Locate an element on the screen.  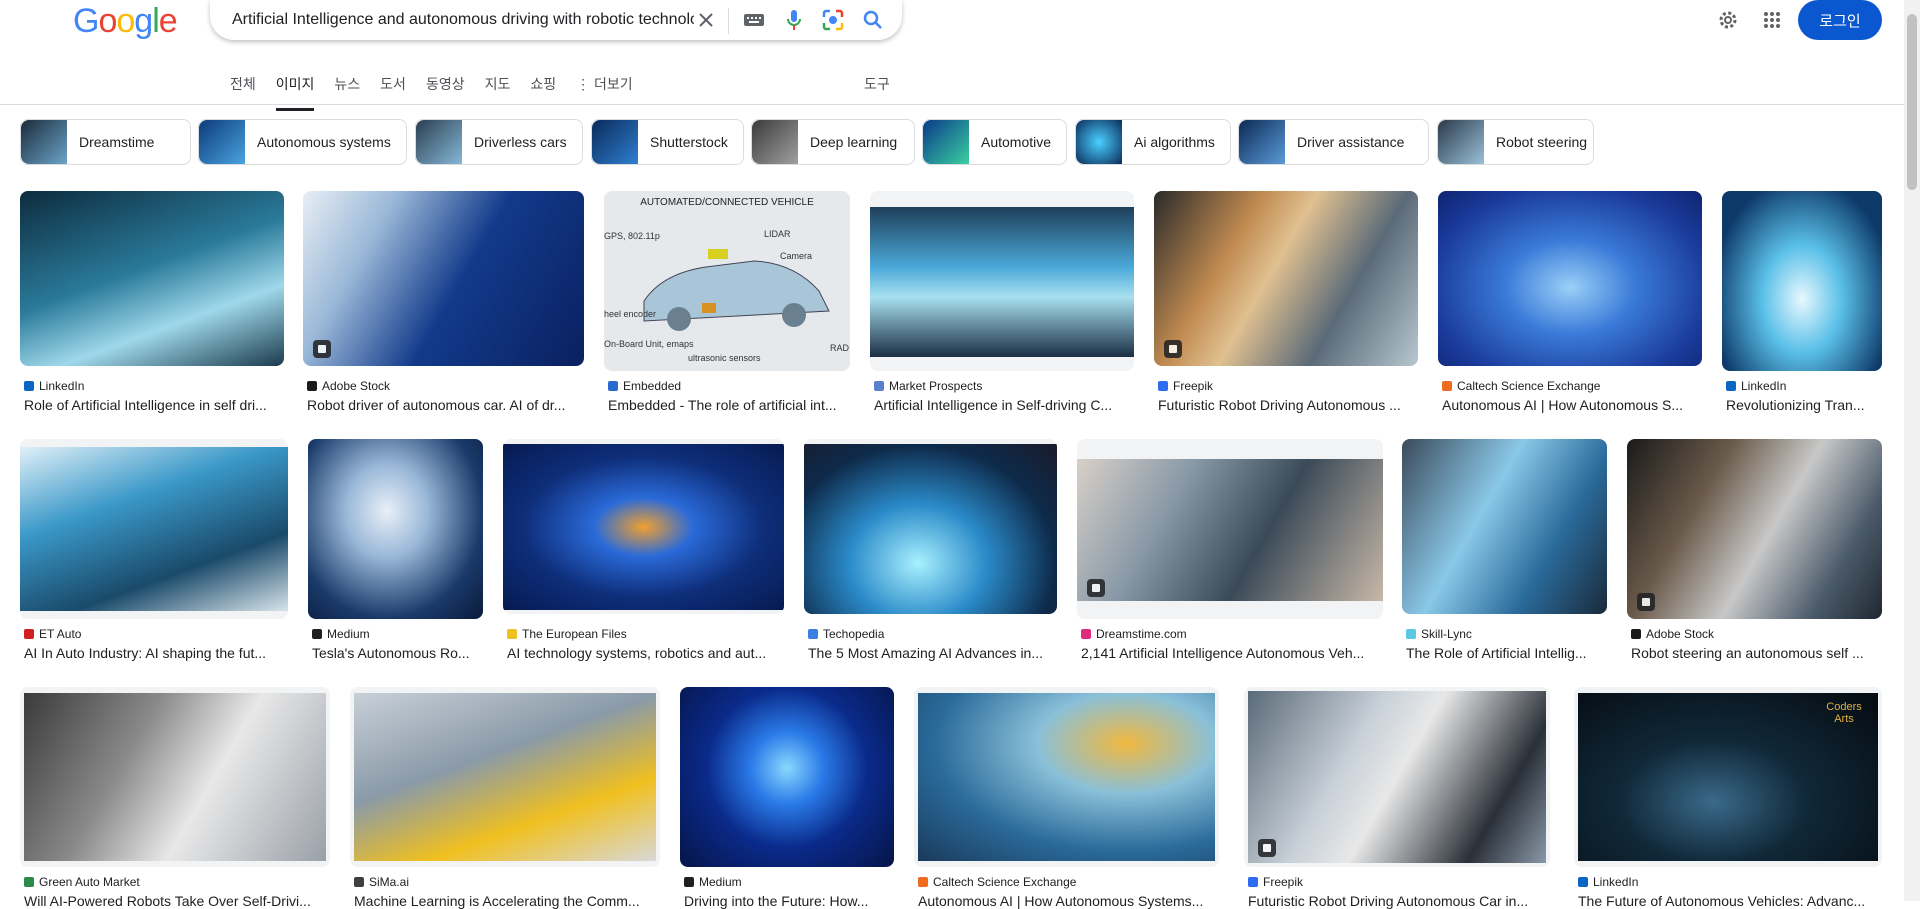
logo-letter: G is located at coordinates (86, 21).